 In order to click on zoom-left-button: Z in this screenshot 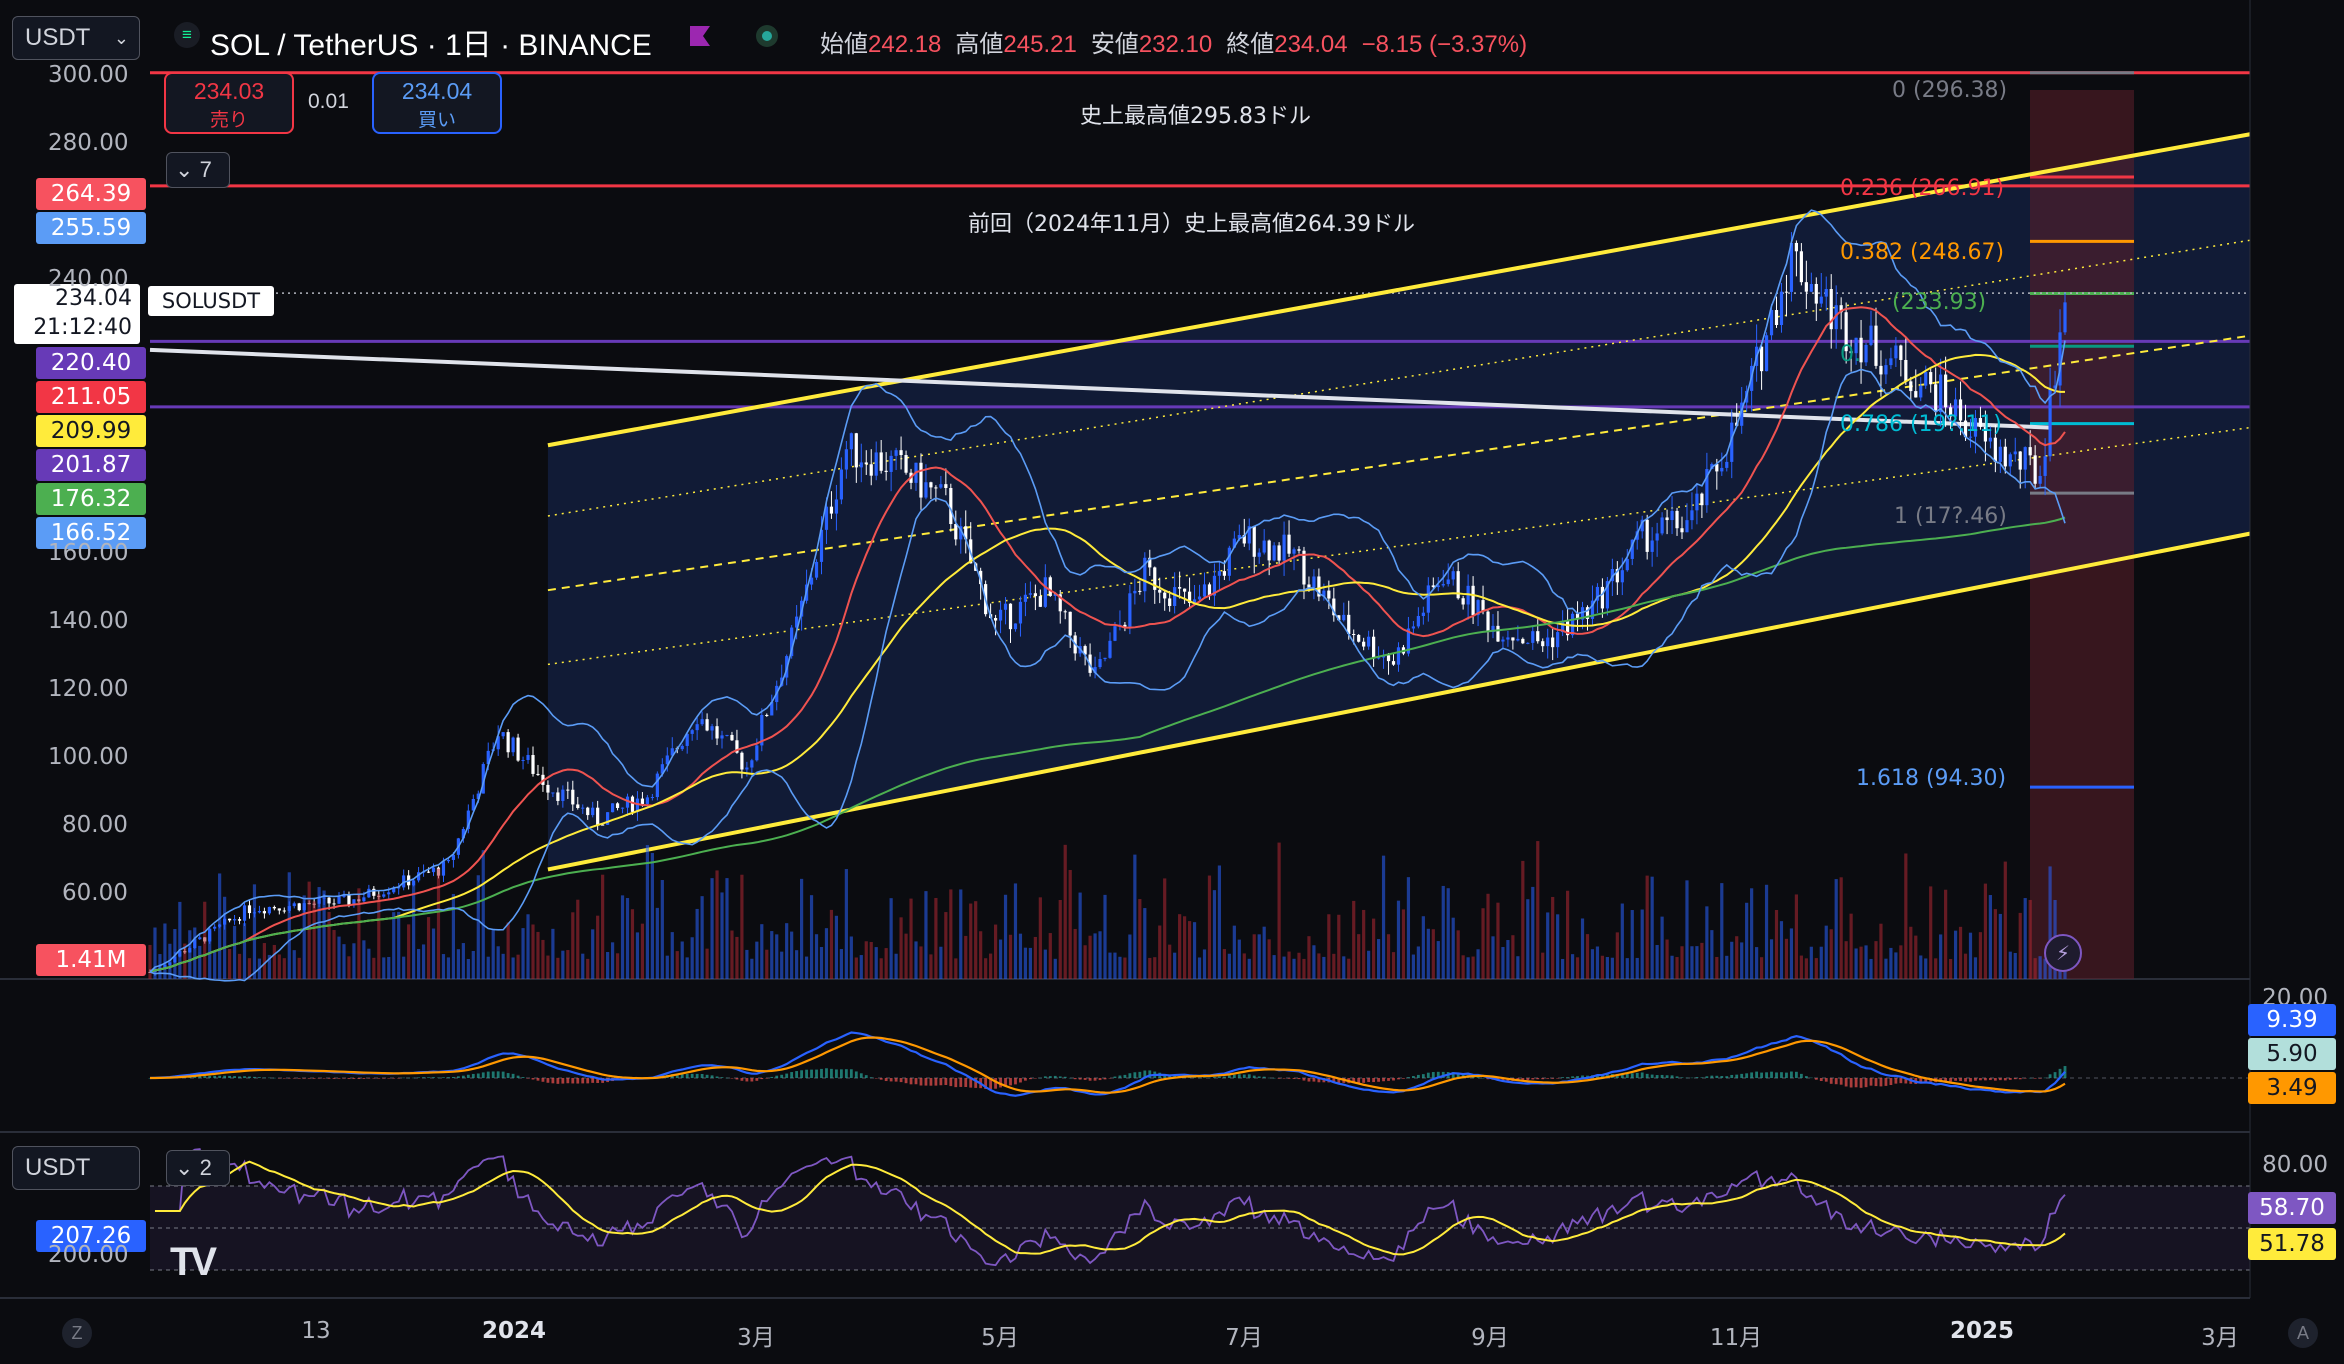, I will do `click(77, 1333)`.